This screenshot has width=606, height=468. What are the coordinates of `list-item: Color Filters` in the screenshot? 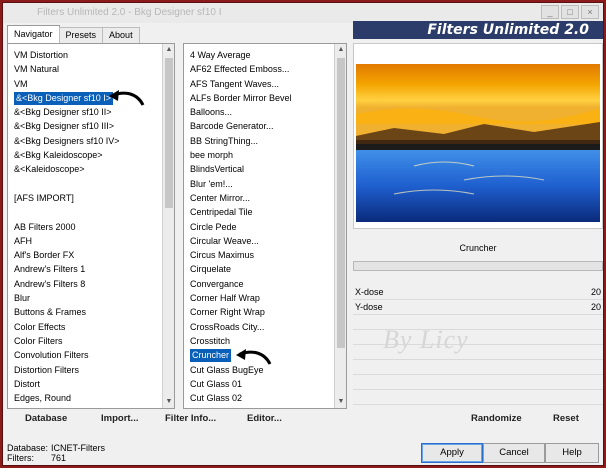 It's located at (67, 341).